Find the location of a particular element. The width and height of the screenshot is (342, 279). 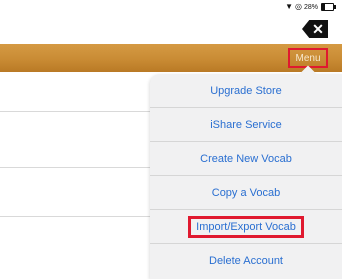

menu-item-label: iShare Service is located at coordinates (246, 124).